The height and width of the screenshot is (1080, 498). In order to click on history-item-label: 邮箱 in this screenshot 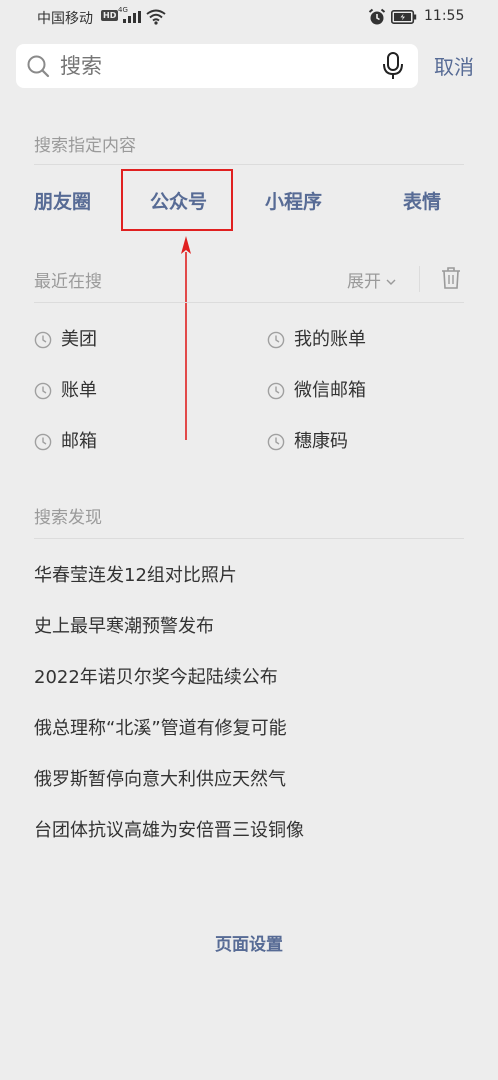, I will do `click(79, 441)`.